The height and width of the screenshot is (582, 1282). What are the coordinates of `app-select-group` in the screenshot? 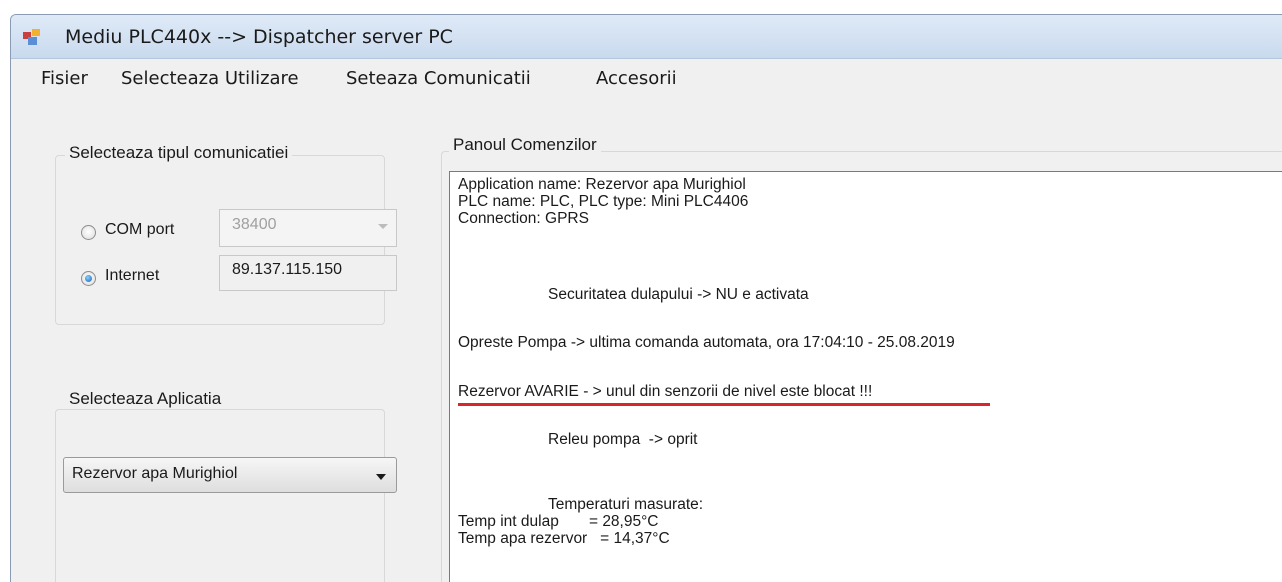 It's located at (220, 495).